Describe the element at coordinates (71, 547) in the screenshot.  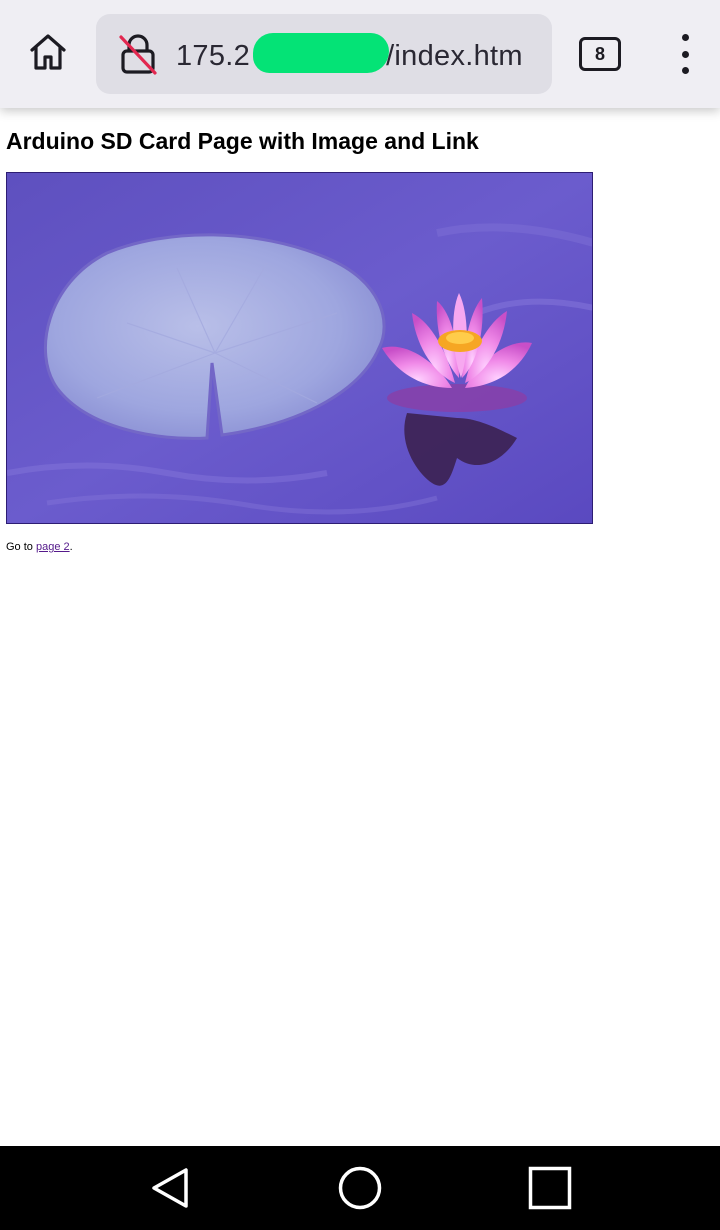
I see `link-suffix: .` at that location.